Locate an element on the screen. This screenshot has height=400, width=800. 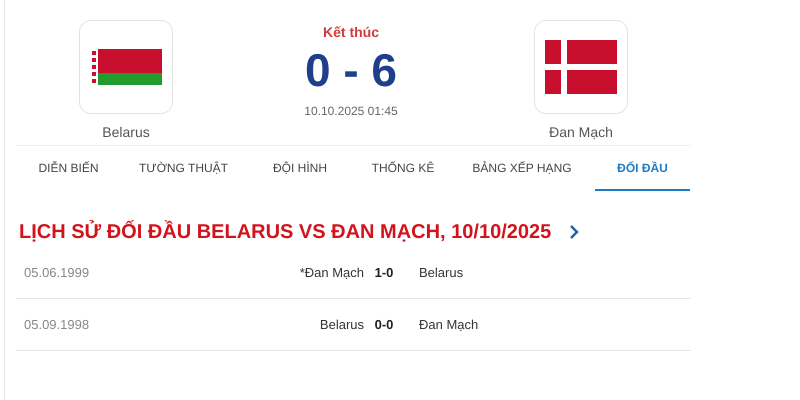
match-score: 1-0 is located at coordinates (384, 272).